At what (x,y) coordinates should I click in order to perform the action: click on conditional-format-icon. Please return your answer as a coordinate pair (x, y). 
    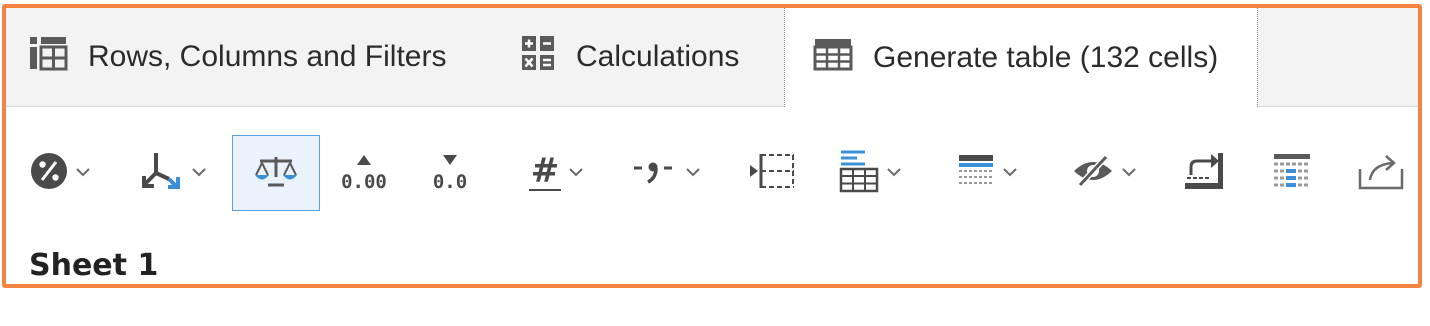
    Looking at the image, I should click on (1292, 173).